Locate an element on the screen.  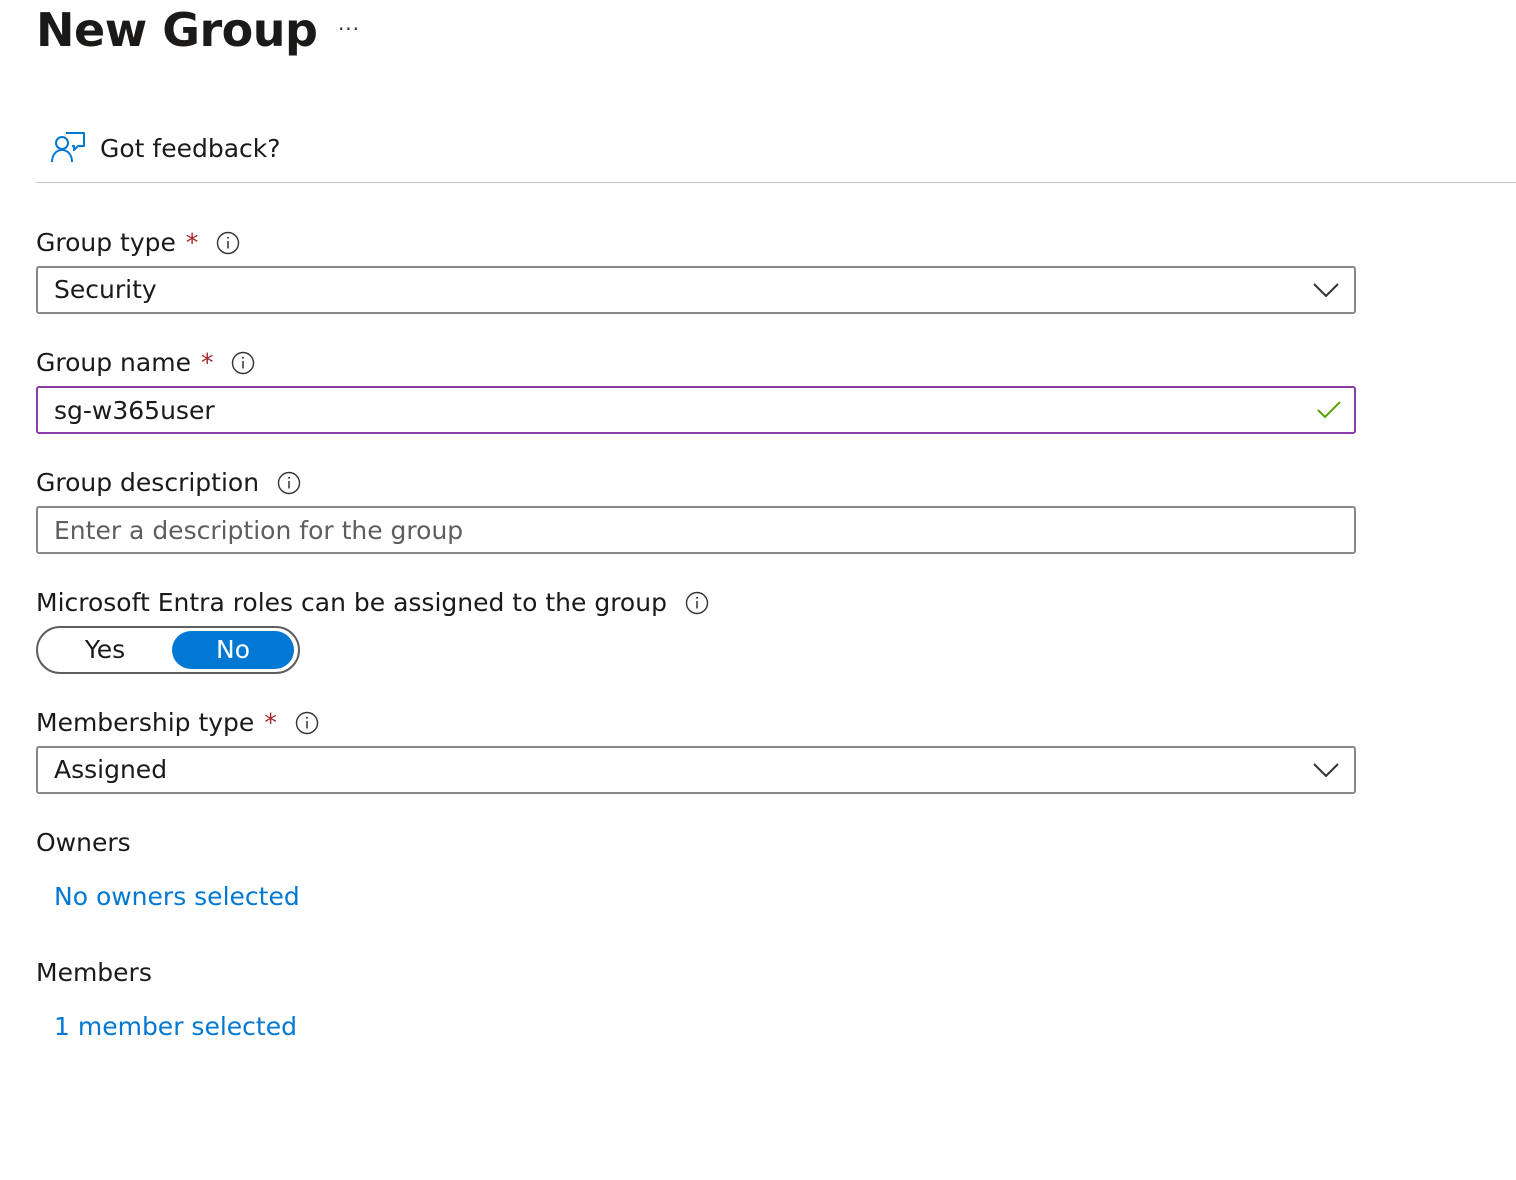
toggle-option-yes: Yes is located at coordinates (105, 650).